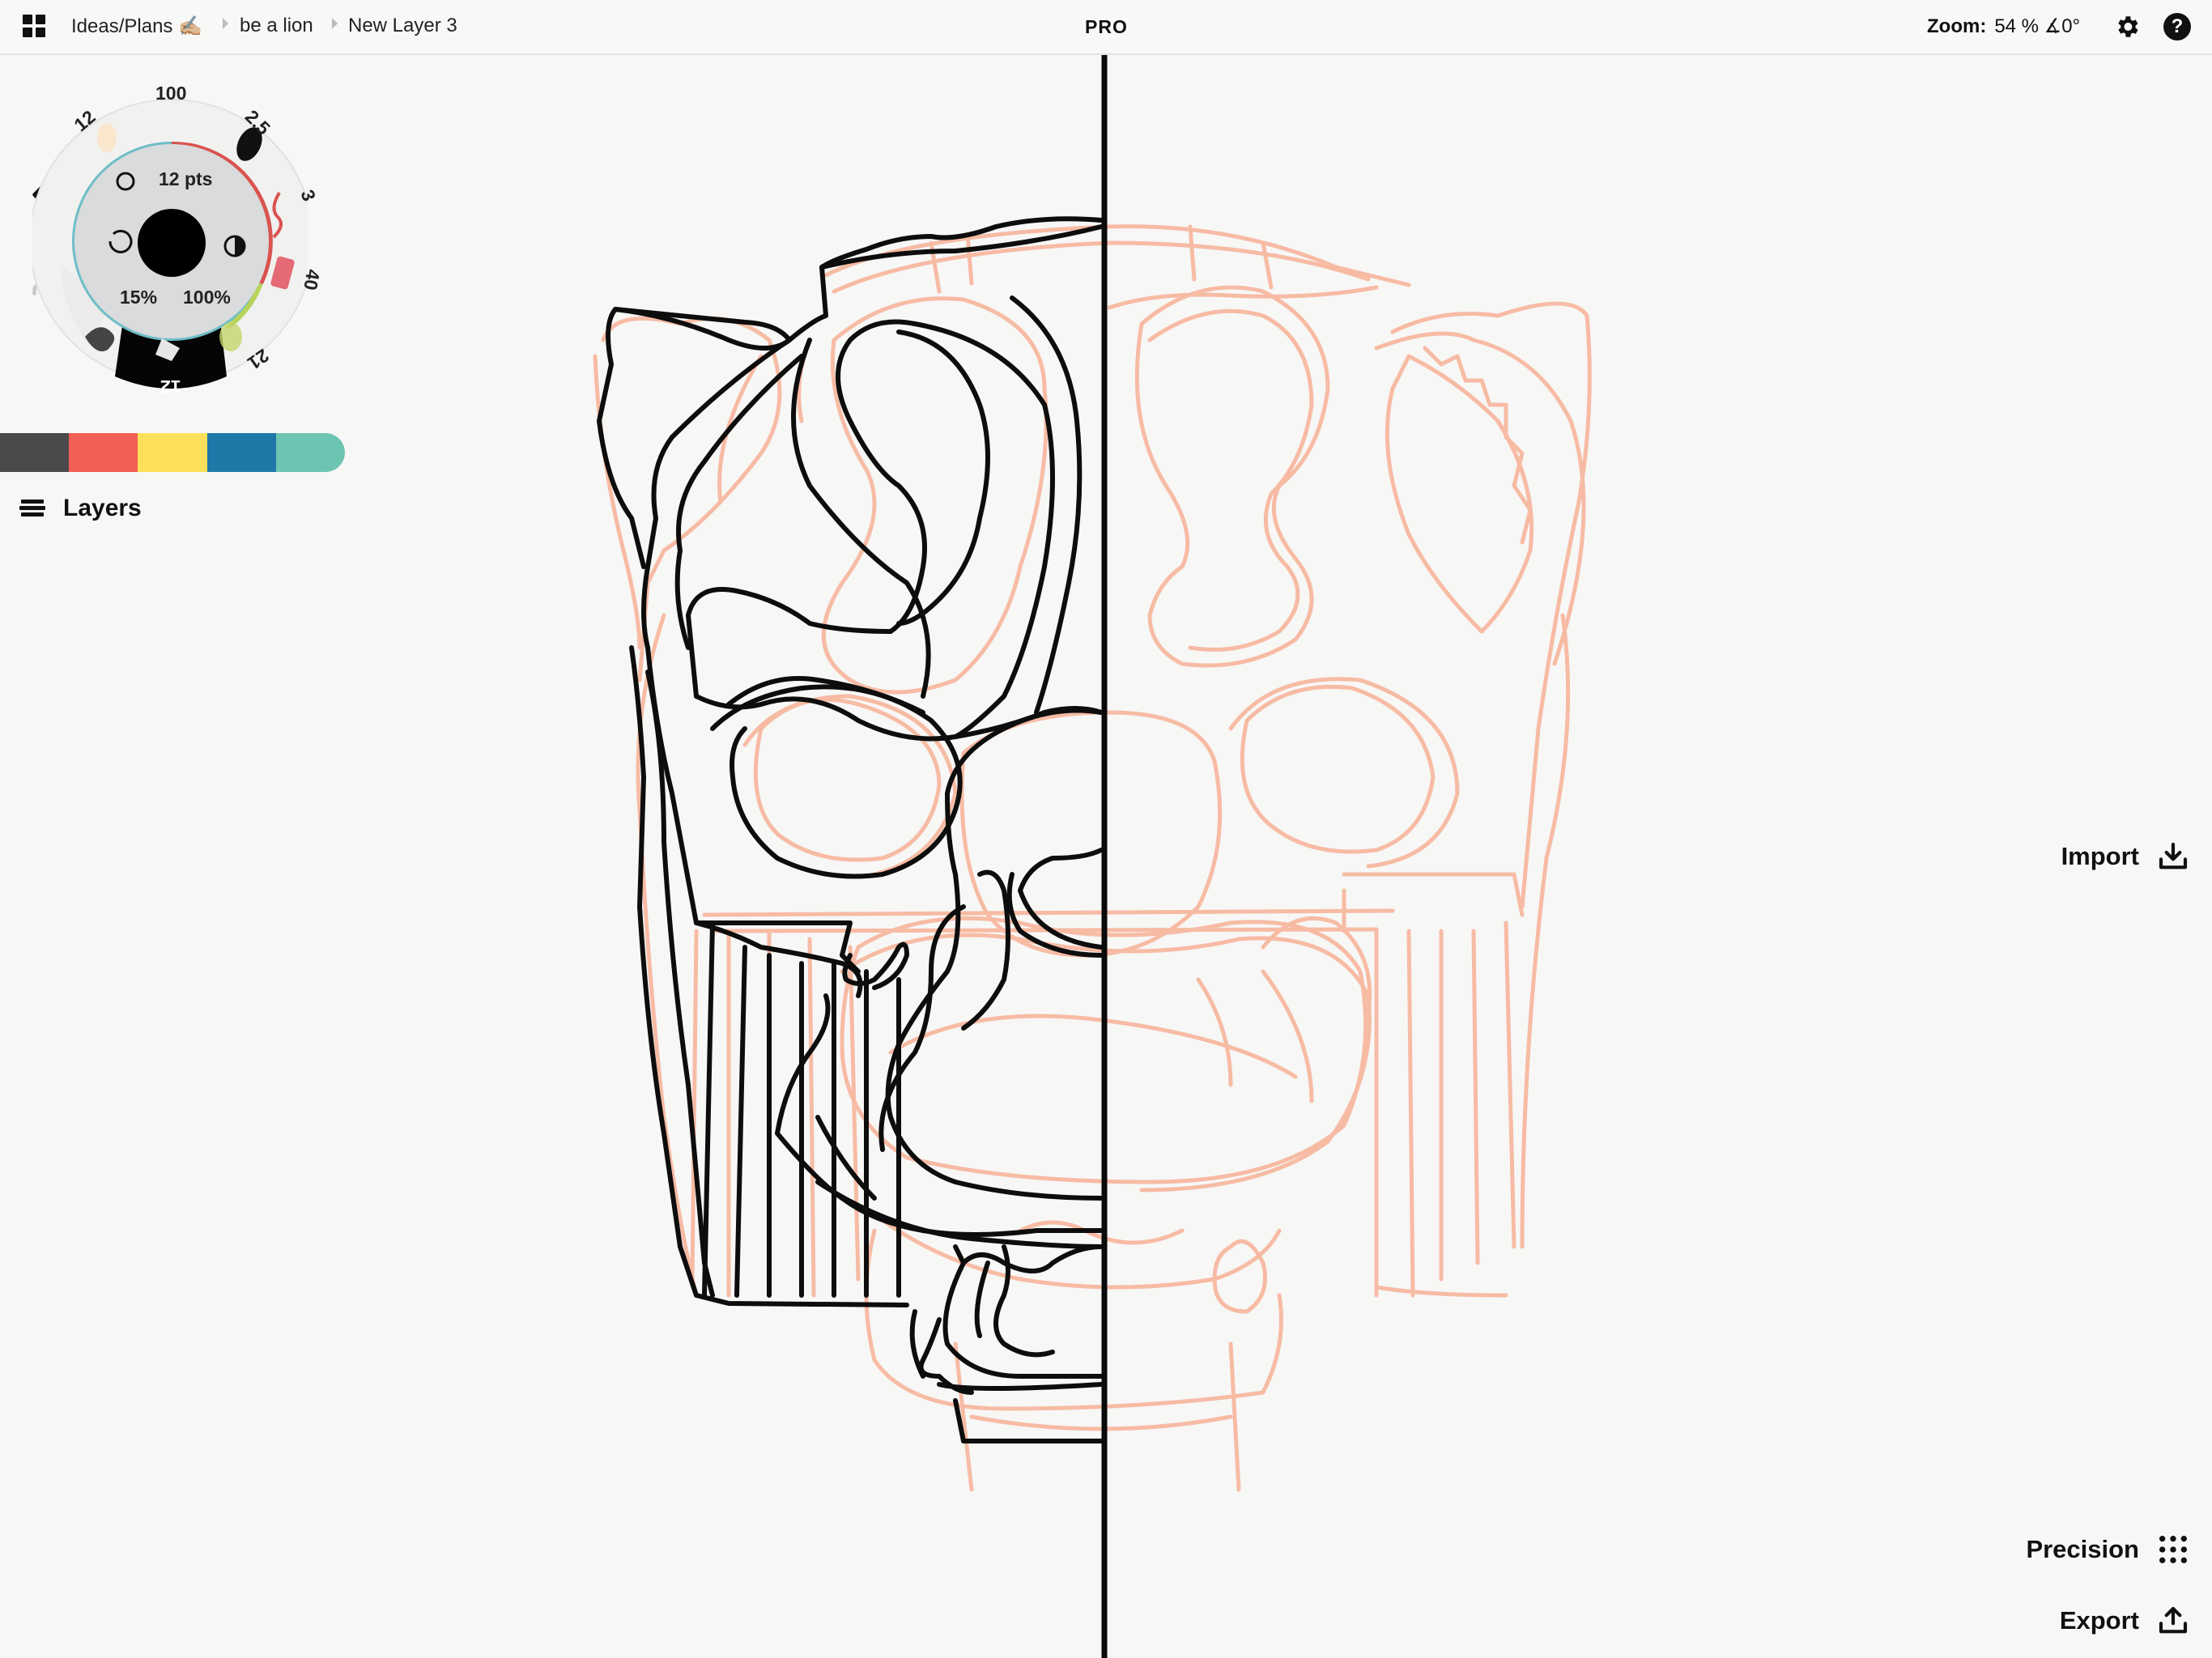 The width and height of the screenshot is (2212, 1658). What do you see at coordinates (35, 27) in the screenshot?
I see `gallery-grid-icon` at bounding box center [35, 27].